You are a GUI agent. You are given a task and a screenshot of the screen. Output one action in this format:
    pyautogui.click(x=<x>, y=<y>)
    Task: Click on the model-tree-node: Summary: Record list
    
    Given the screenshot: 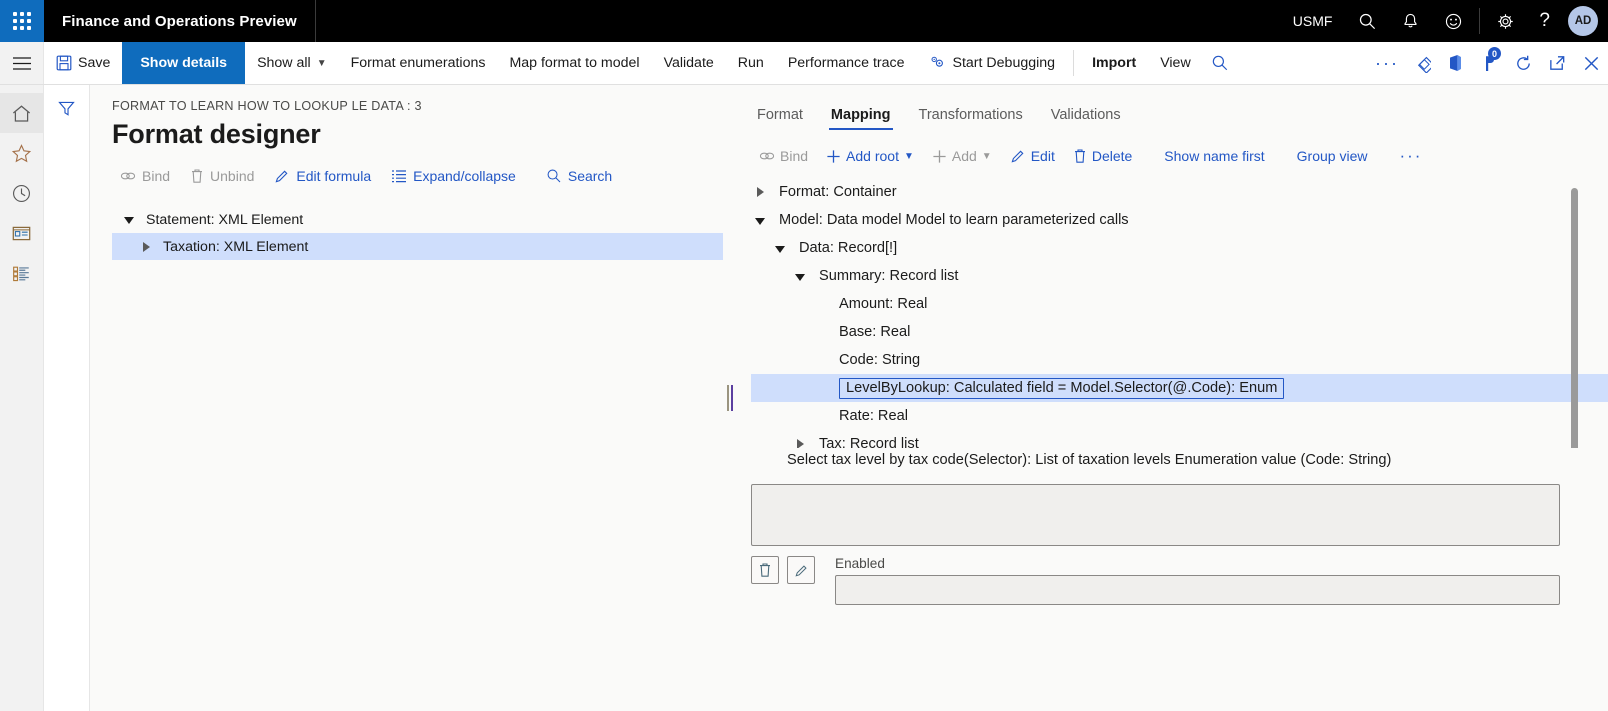 What is the action you would take?
    pyautogui.click(x=1179, y=276)
    